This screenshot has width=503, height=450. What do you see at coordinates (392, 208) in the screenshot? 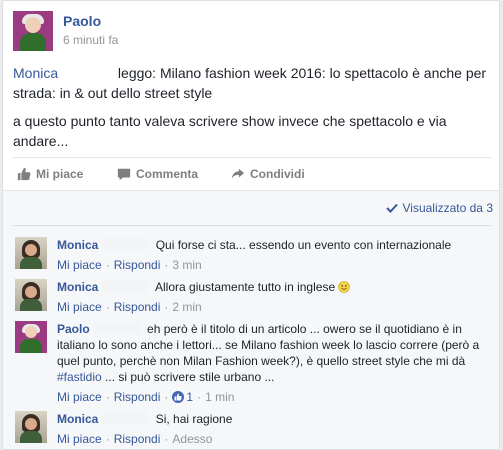
I see `checkmark-icon` at bounding box center [392, 208].